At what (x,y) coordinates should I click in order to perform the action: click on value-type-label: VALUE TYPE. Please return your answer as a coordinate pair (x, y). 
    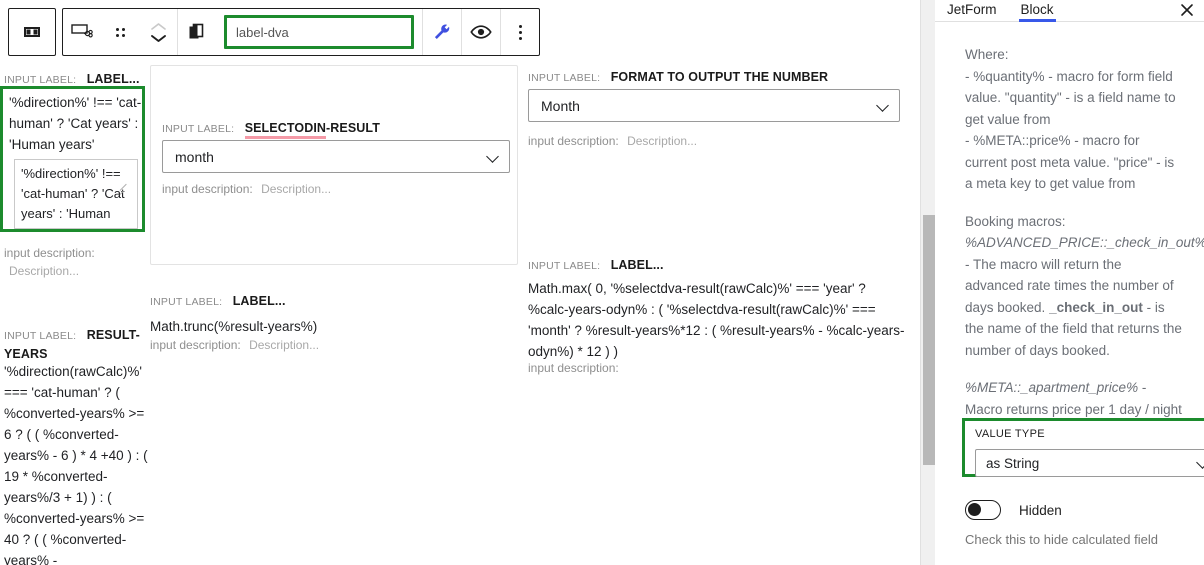
    Looking at the image, I should click on (1010, 434).